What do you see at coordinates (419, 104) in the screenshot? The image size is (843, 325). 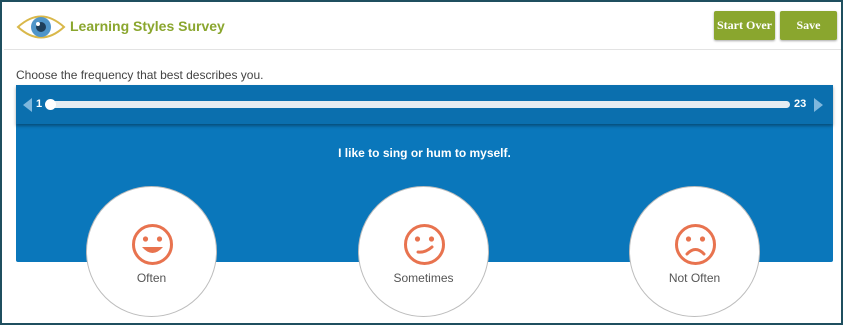 I see `slider-track` at bounding box center [419, 104].